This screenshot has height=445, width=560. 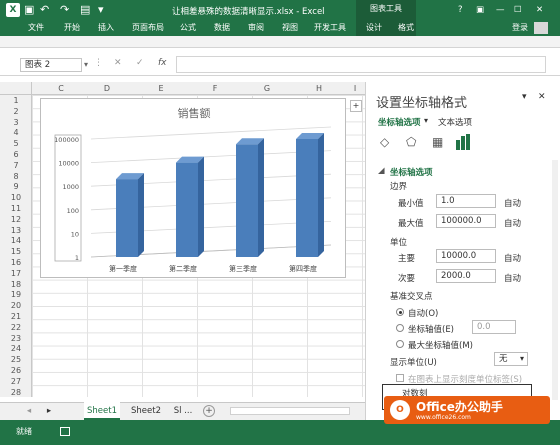 What do you see at coordinates (16, 316) in the screenshot?
I see `row-header: 21` at bounding box center [16, 316].